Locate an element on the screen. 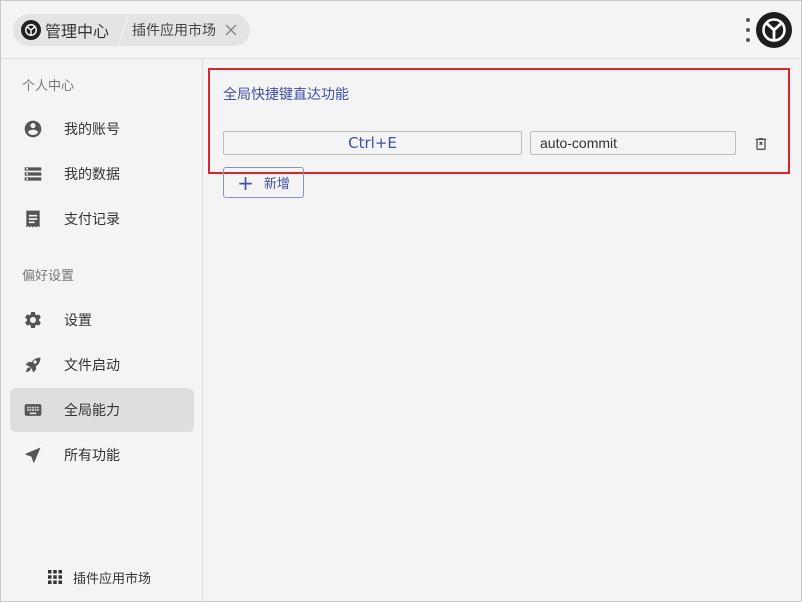  title-bar: 管理中心 插件应用市场 is located at coordinates (401, 30).